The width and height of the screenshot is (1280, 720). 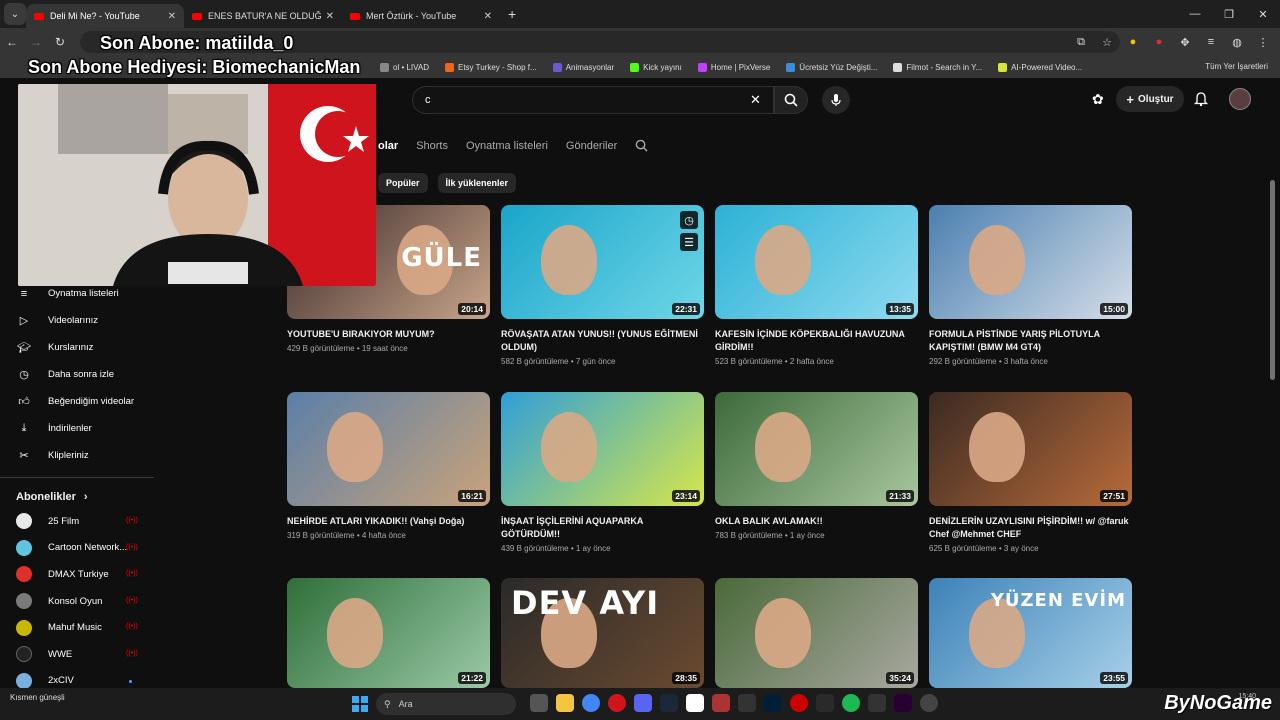 I want to click on video-thumbnail: 13:35, so click(x=816, y=262).